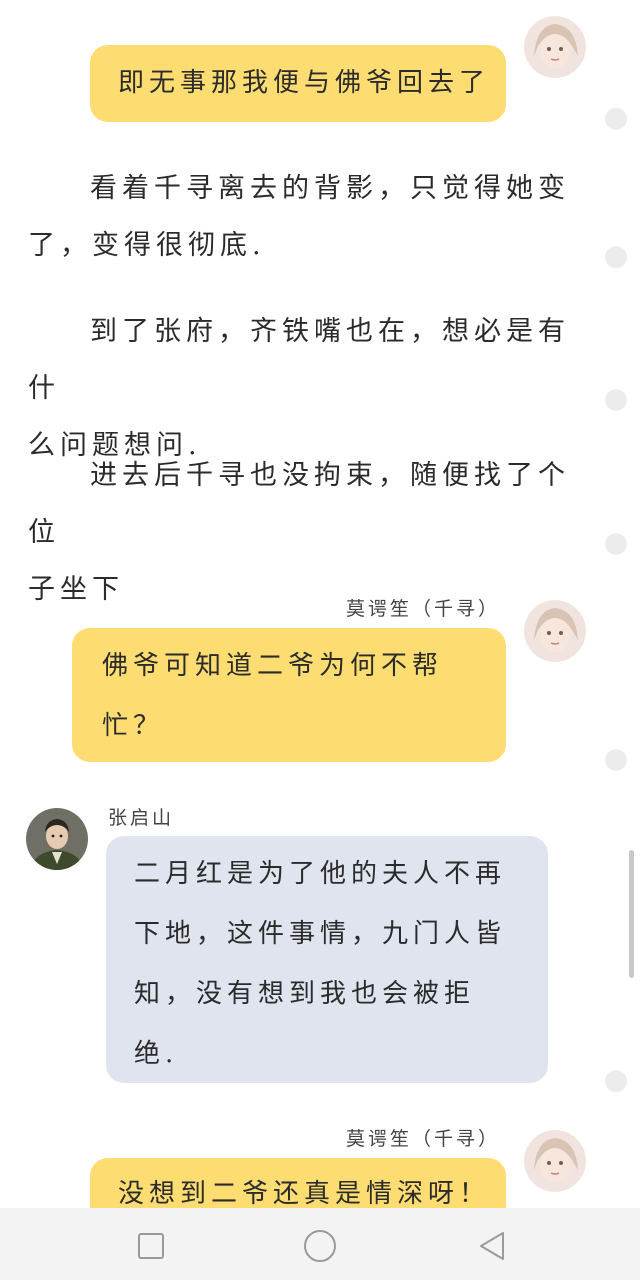 The height and width of the screenshot is (1280, 640). What do you see at coordinates (299, 360) in the screenshot?
I see `narration-text: 到了张府，齐铁嘴也在，想必是有什` at bounding box center [299, 360].